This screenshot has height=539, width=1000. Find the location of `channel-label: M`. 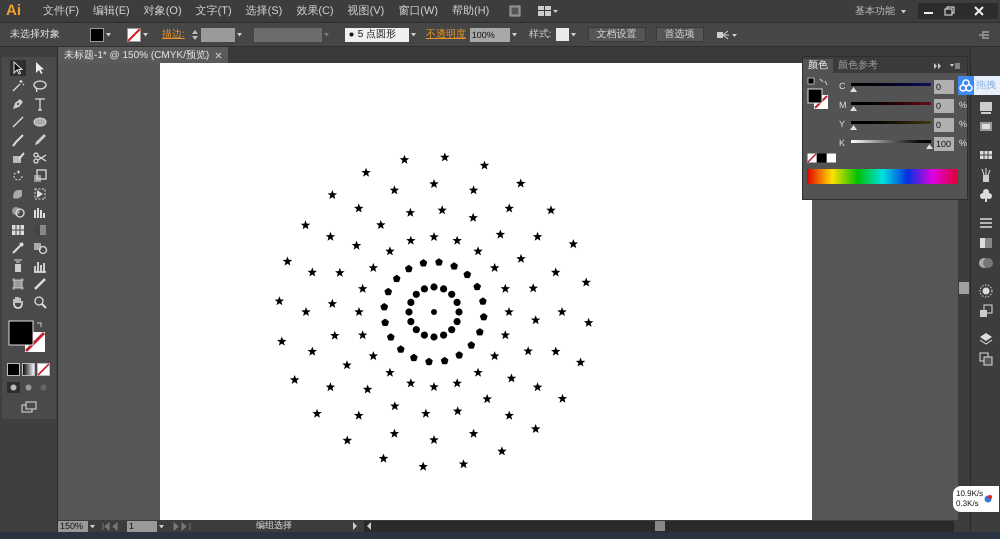

channel-label: M is located at coordinates (843, 105).